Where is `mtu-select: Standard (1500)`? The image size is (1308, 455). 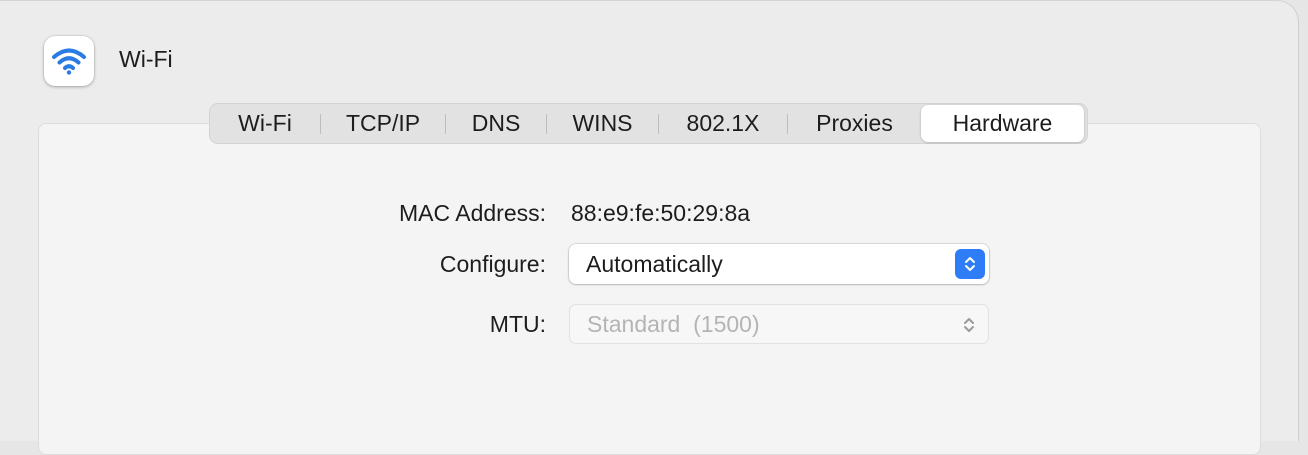
mtu-select: Standard (1500) is located at coordinates (779, 324).